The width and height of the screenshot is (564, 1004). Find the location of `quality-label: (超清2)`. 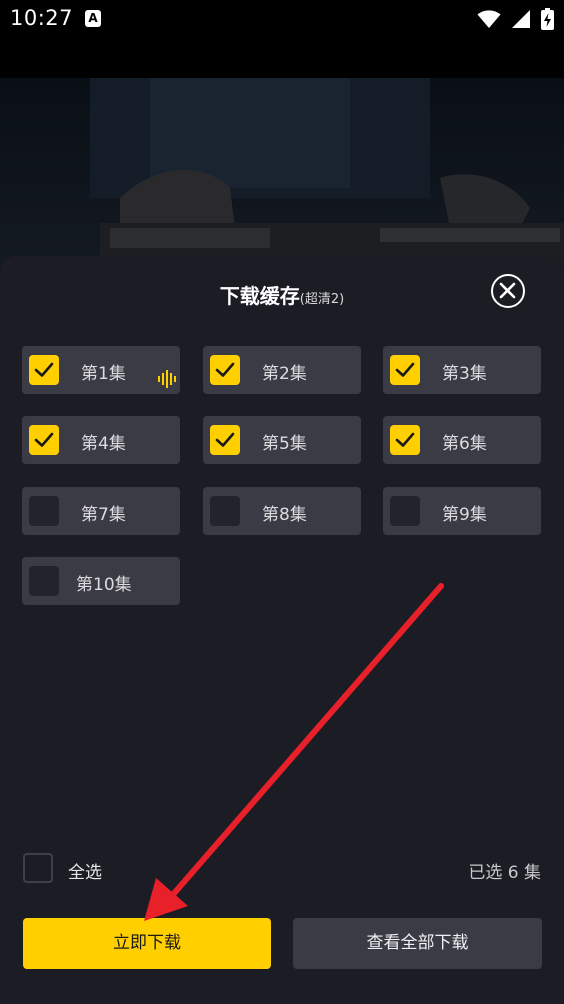

quality-label: (超清2) is located at coordinates (322, 299).